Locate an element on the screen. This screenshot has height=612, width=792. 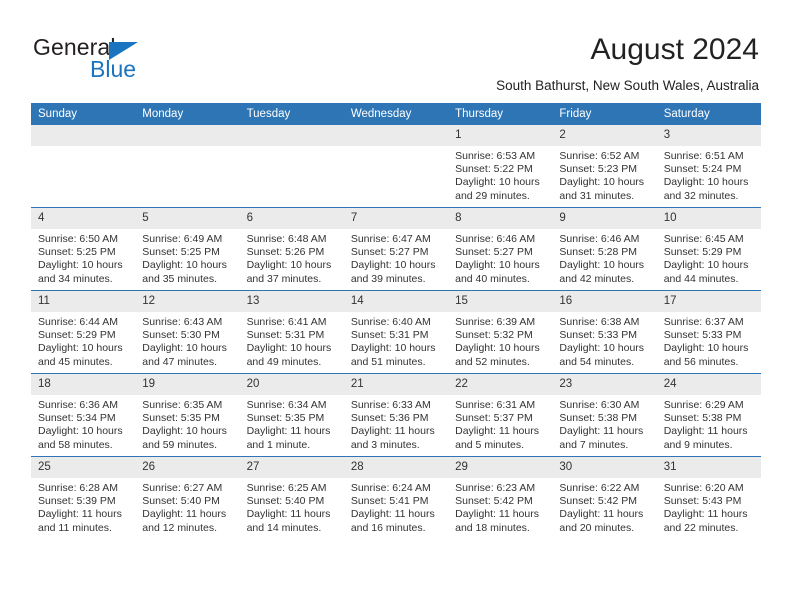
sunset-text: Sunset: 5:22 PM is located at coordinates (494, 169).